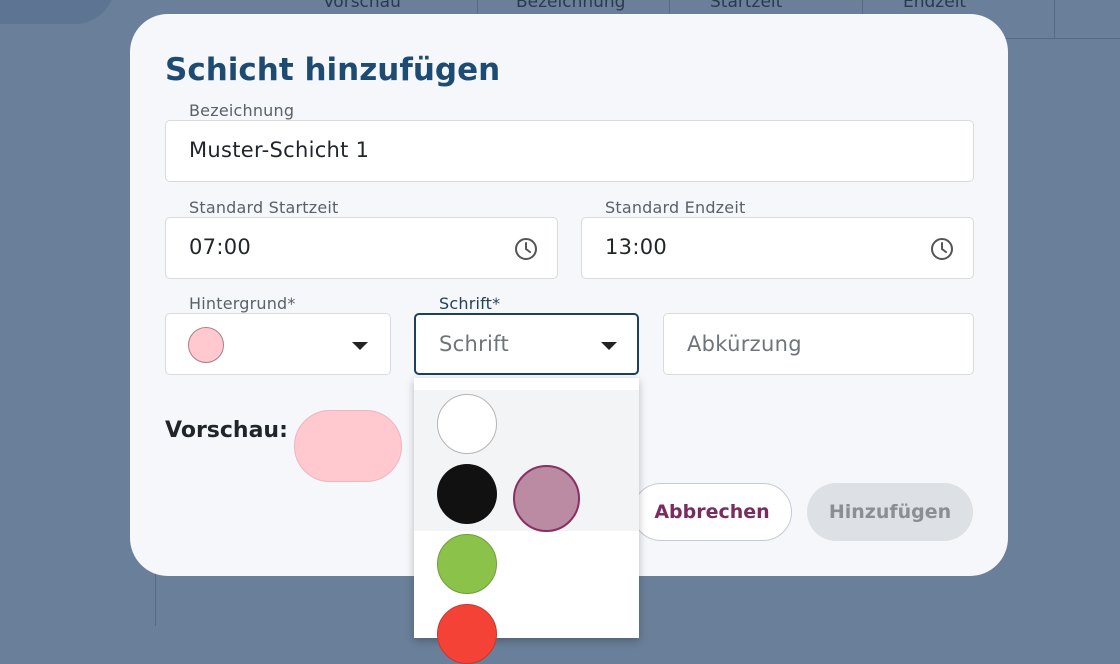 This screenshot has width=1120, height=664. I want to click on cancel-button: Abbrechen, so click(712, 512).